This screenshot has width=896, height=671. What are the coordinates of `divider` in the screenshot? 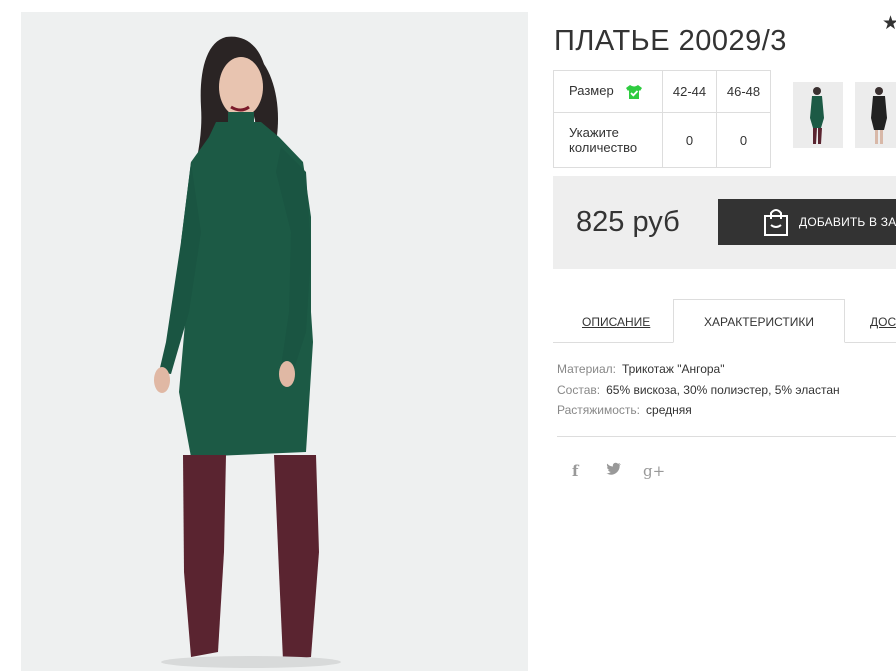 It's located at (726, 436).